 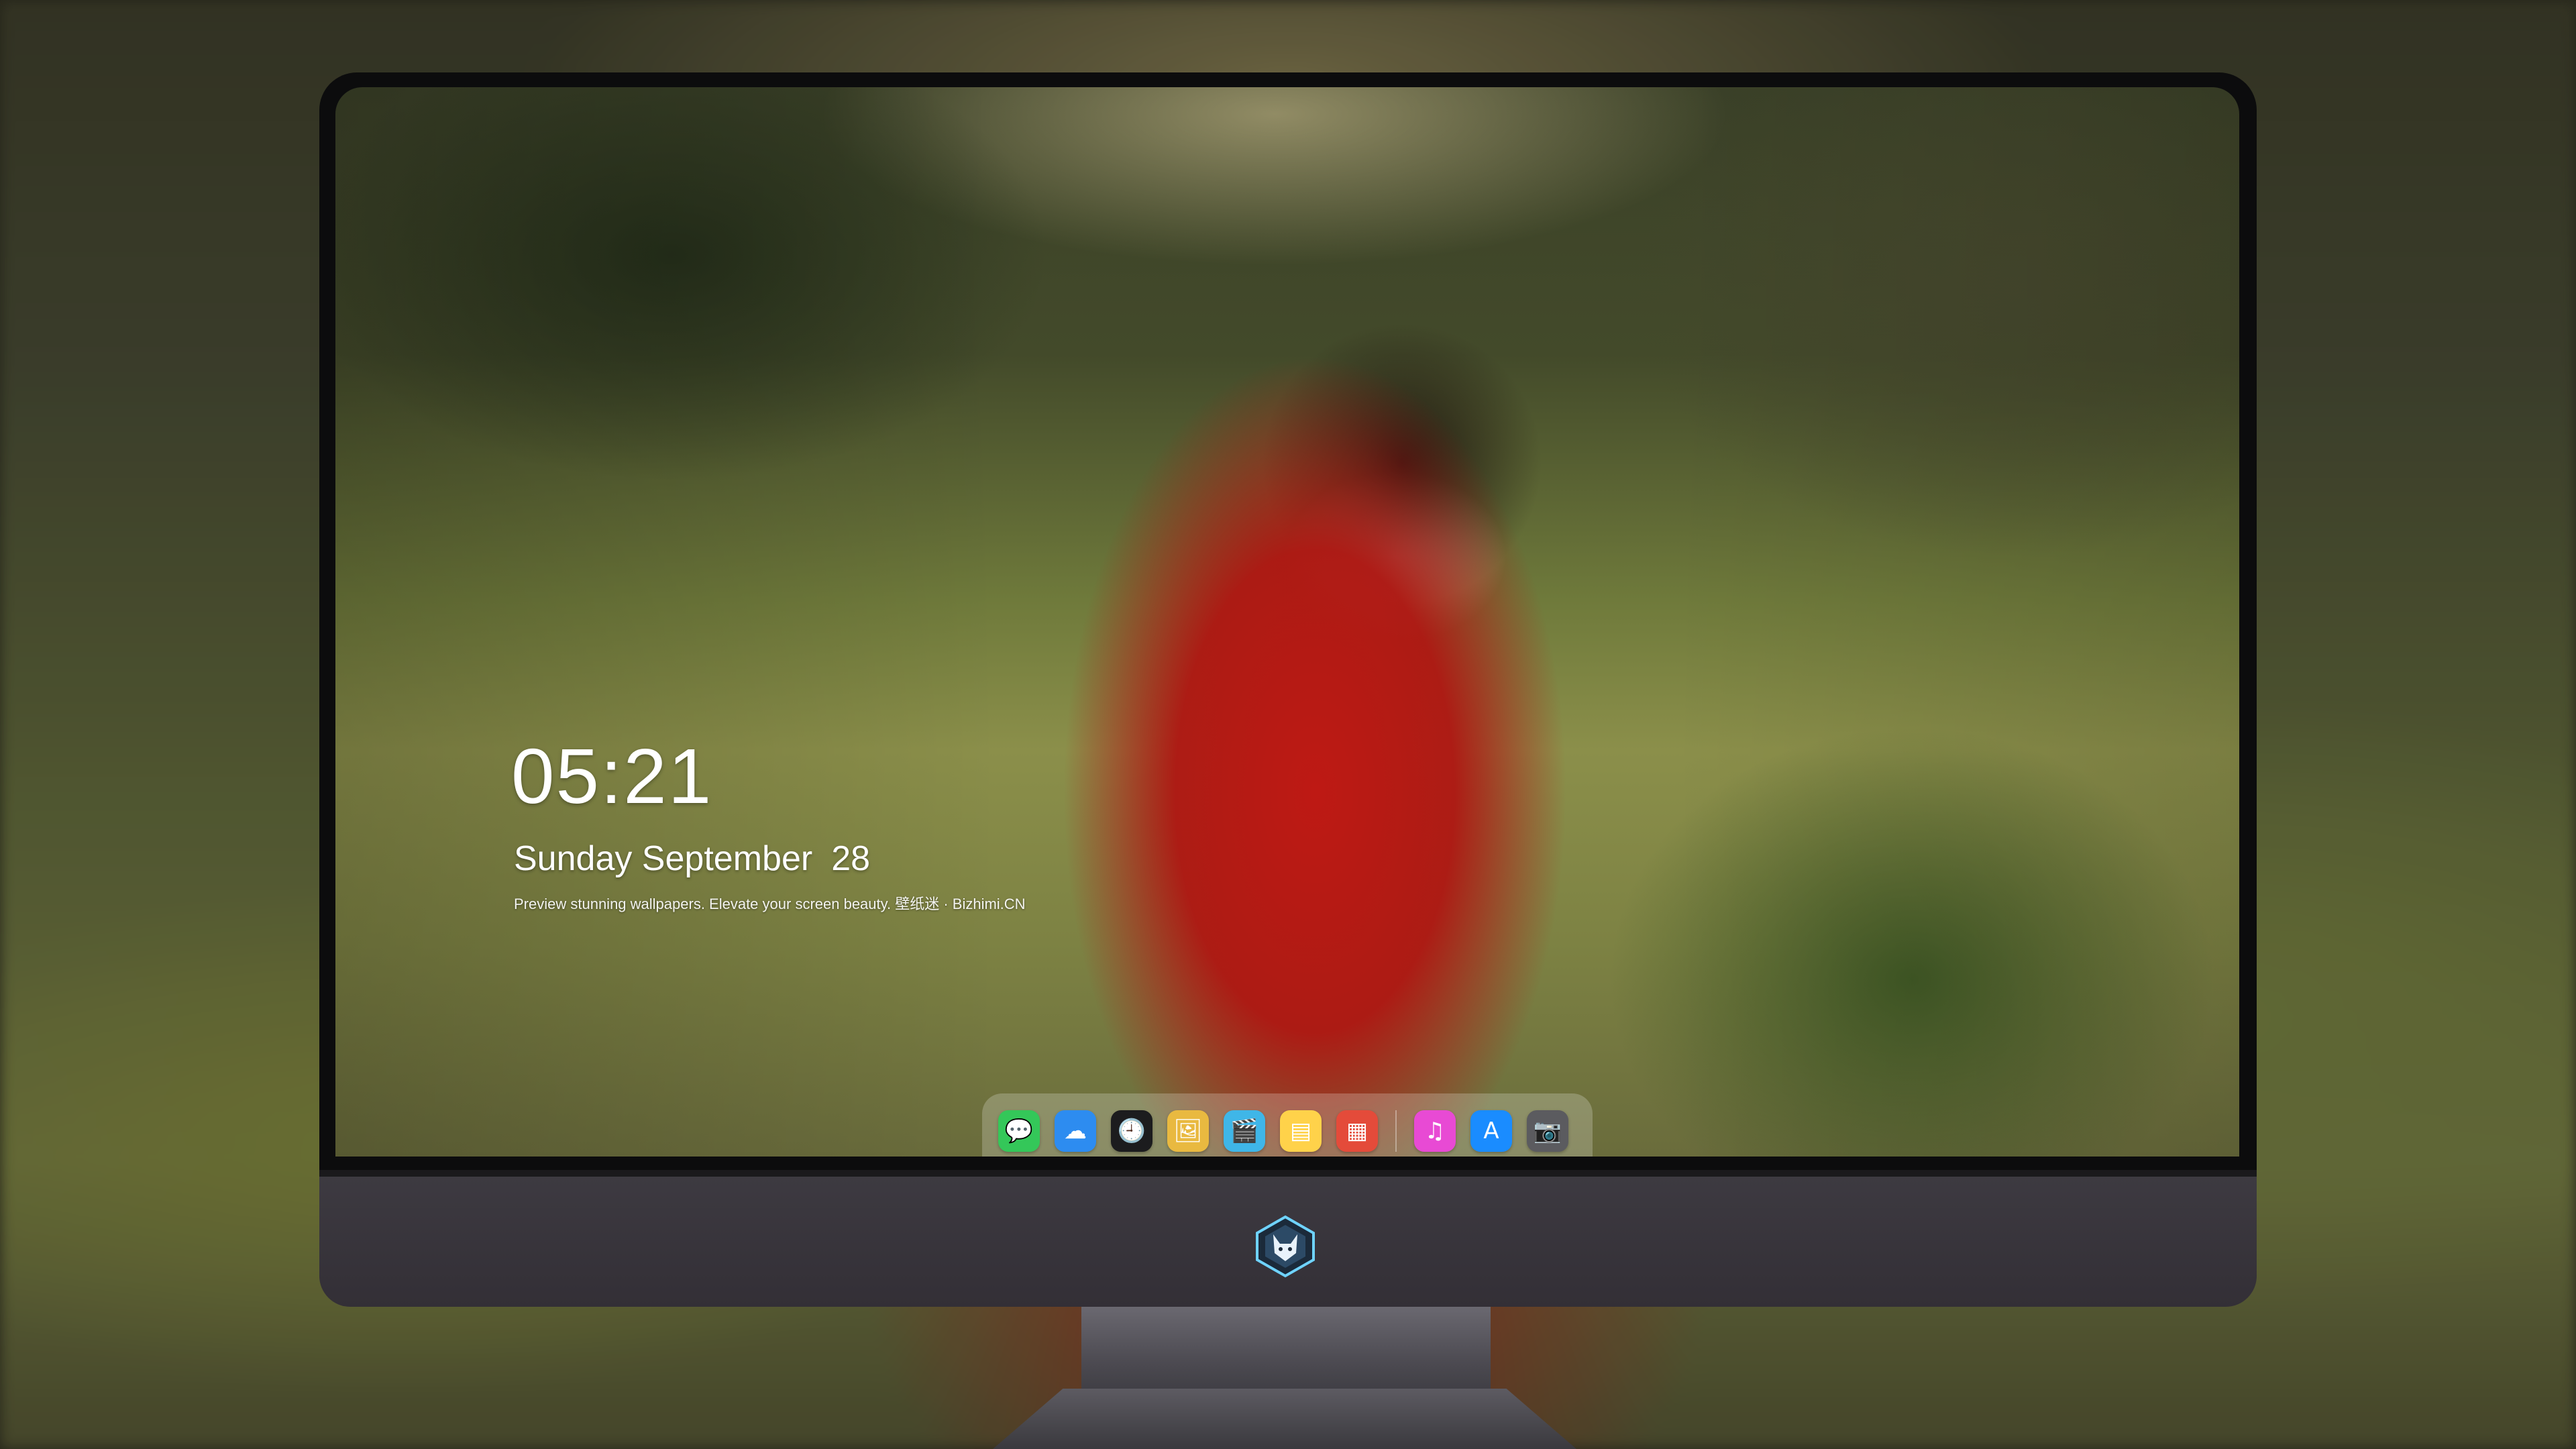 What do you see at coordinates (1357, 1131) in the screenshot?
I see `photo-booth-icon: ▦` at bounding box center [1357, 1131].